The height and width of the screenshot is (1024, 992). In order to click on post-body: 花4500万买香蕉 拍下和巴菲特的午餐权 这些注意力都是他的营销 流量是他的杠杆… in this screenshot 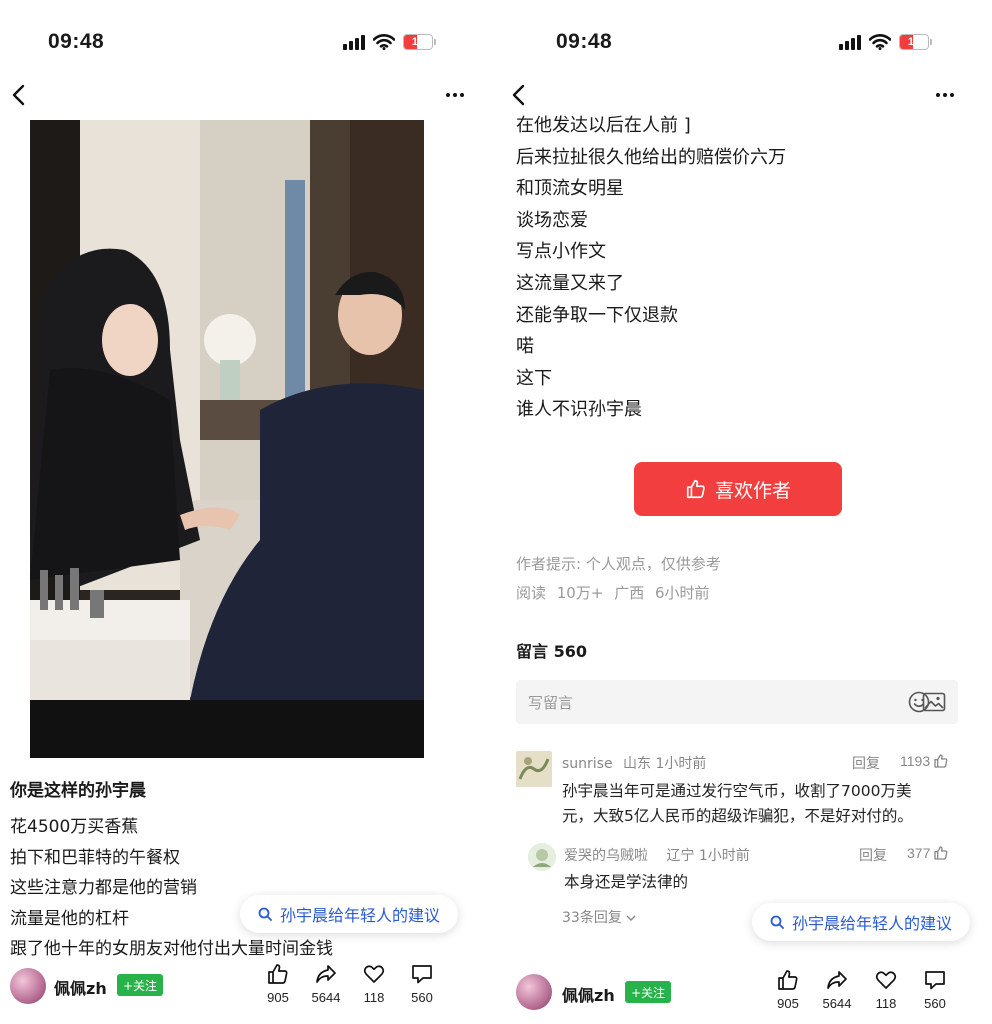, I will do `click(250, 885)`.